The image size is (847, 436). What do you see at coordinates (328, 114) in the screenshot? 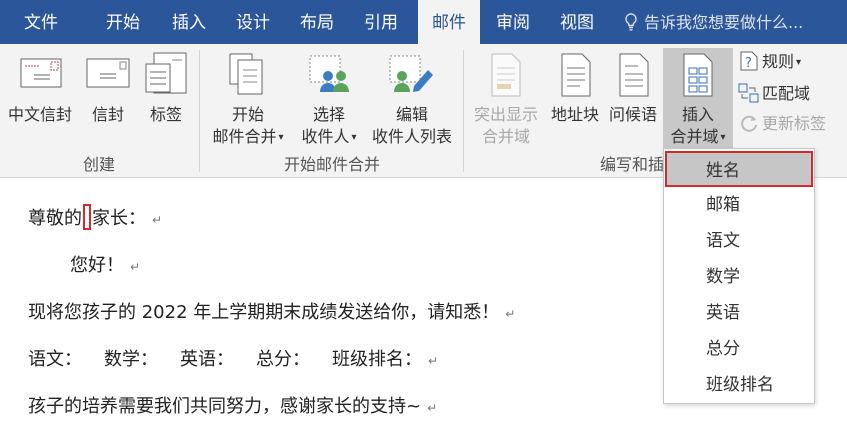
I see `select-line1: 选择` at bounding box center [328, 114].